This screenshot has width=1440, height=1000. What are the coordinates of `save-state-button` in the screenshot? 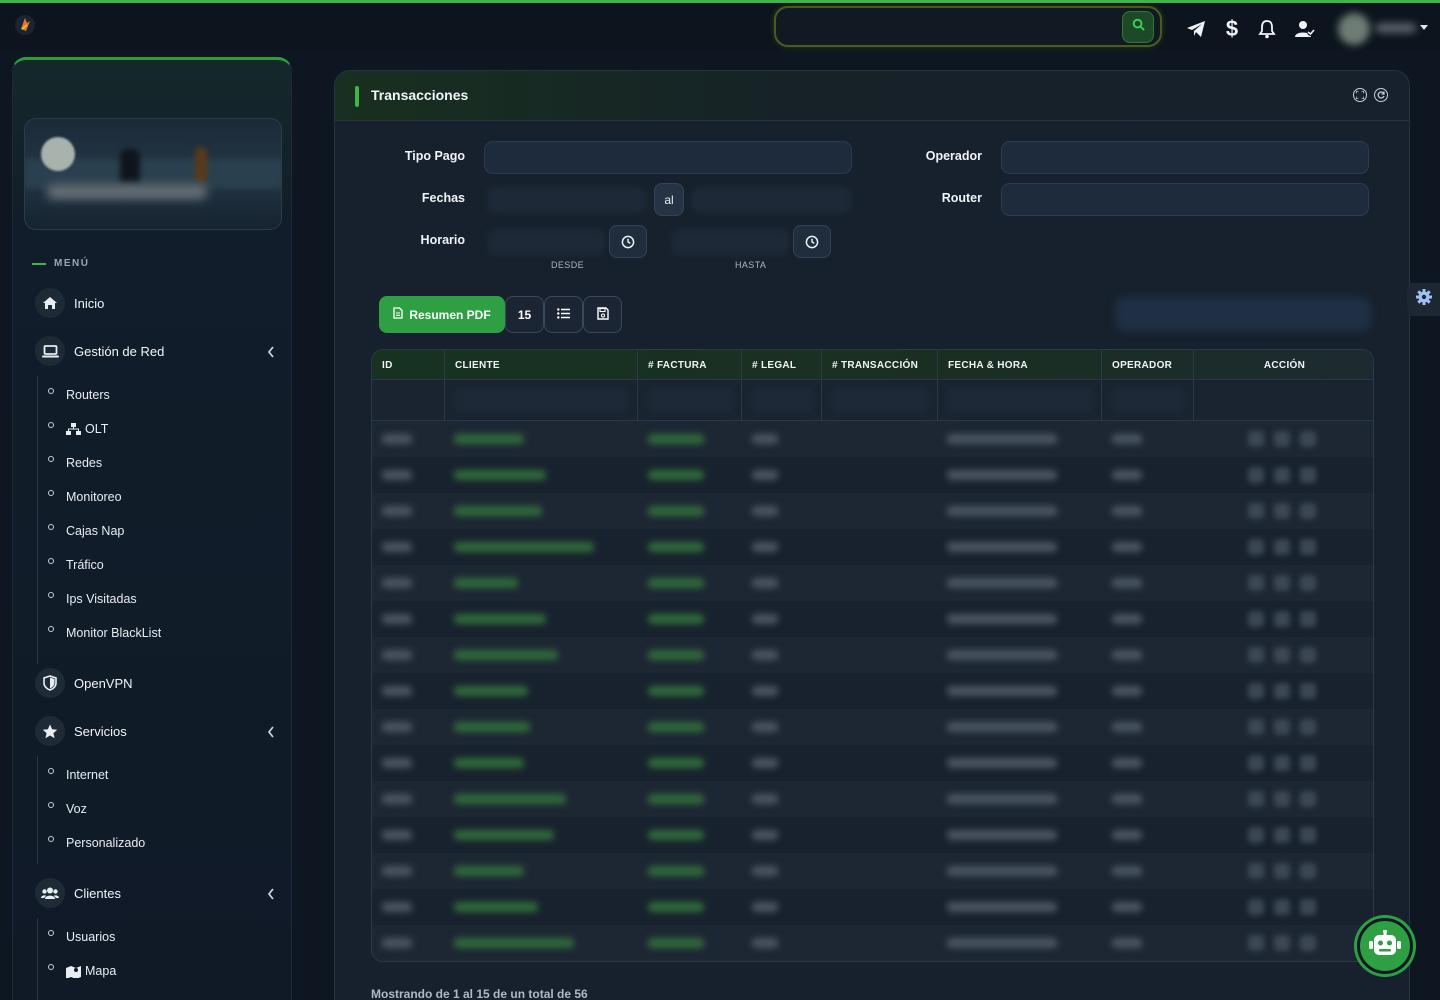 It's located at (602, 314).